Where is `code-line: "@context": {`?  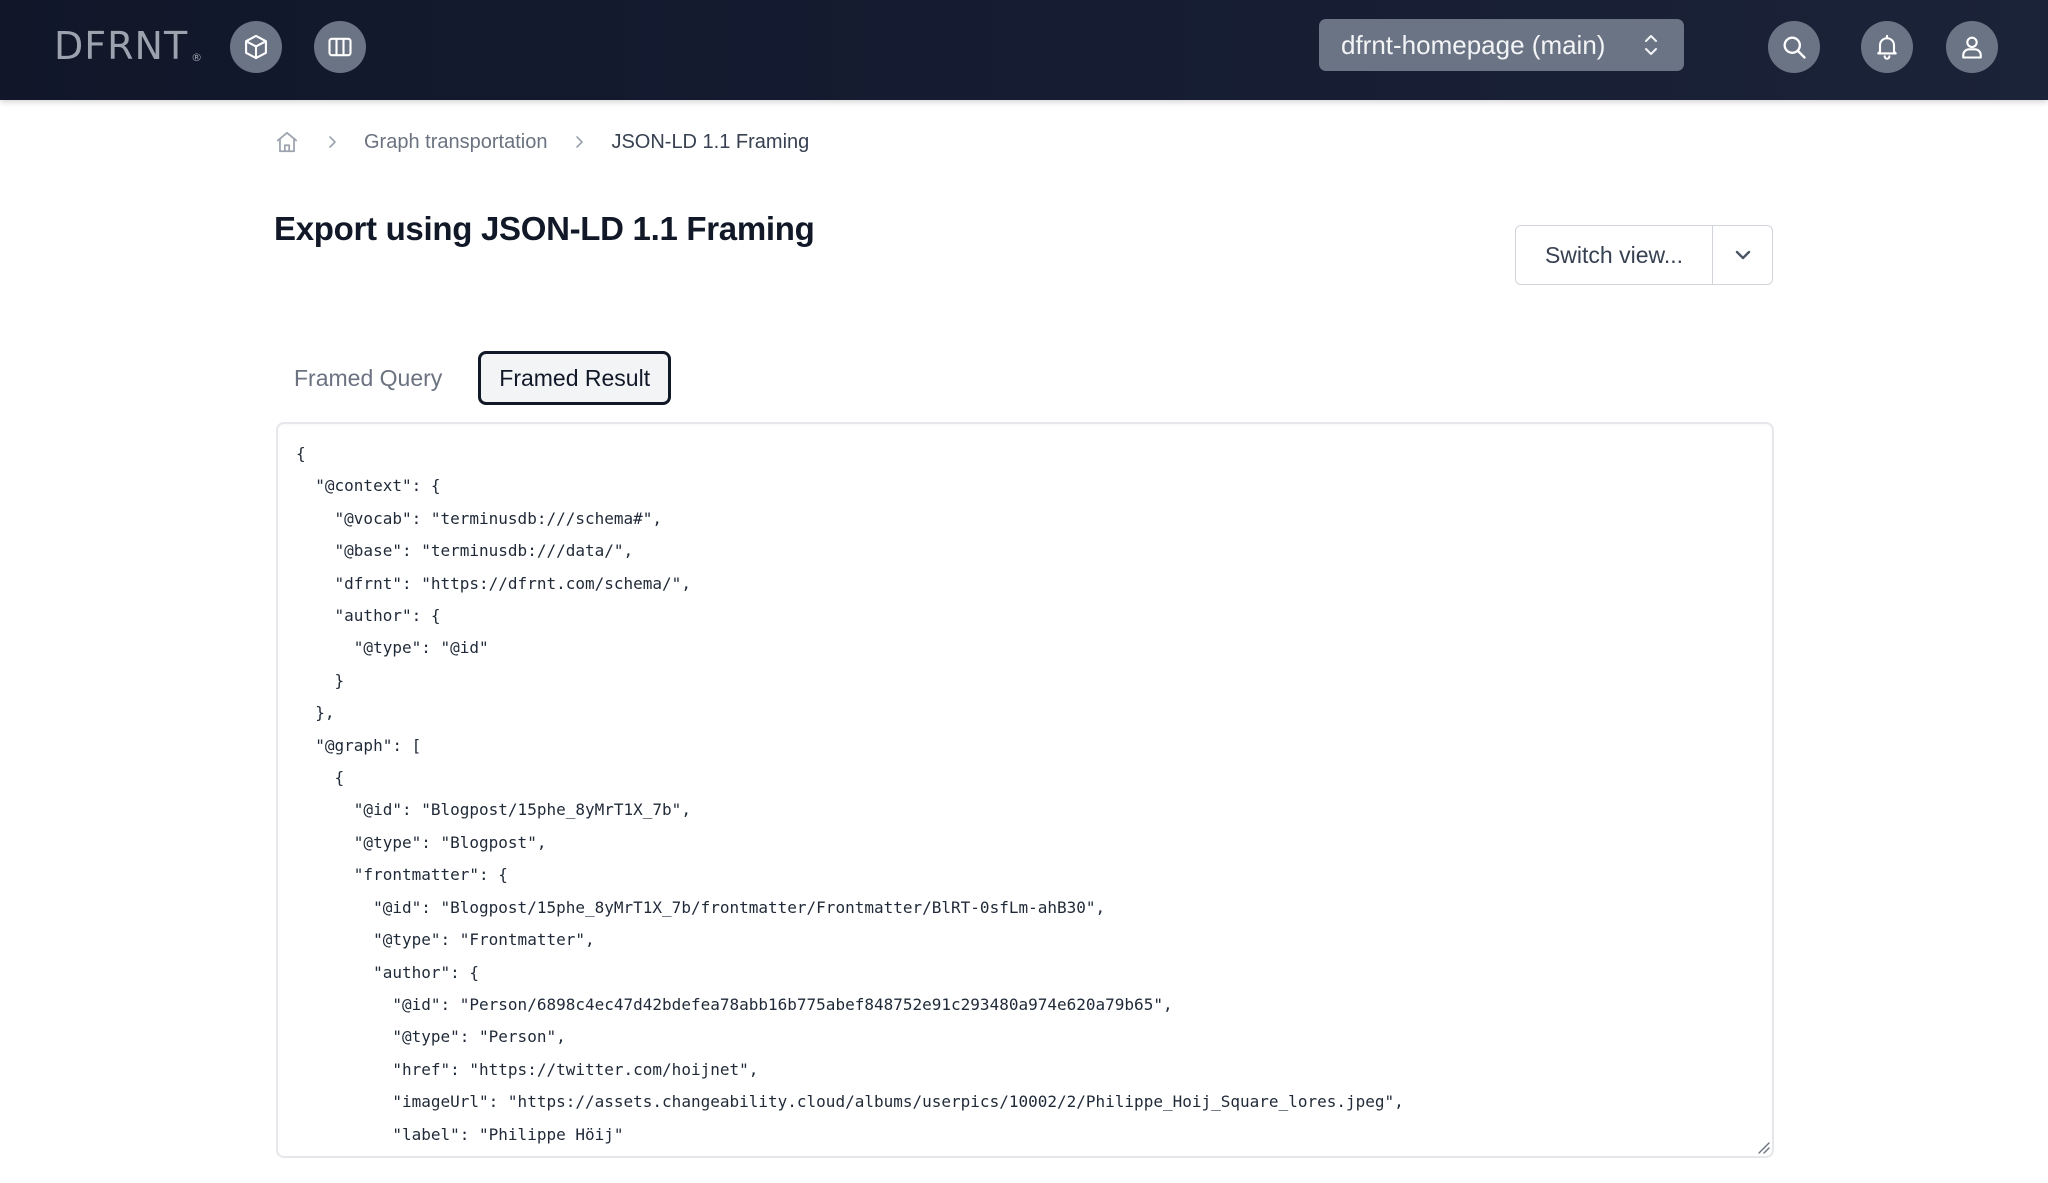
code-line: "@context": { is located at coordinates (368, 486).